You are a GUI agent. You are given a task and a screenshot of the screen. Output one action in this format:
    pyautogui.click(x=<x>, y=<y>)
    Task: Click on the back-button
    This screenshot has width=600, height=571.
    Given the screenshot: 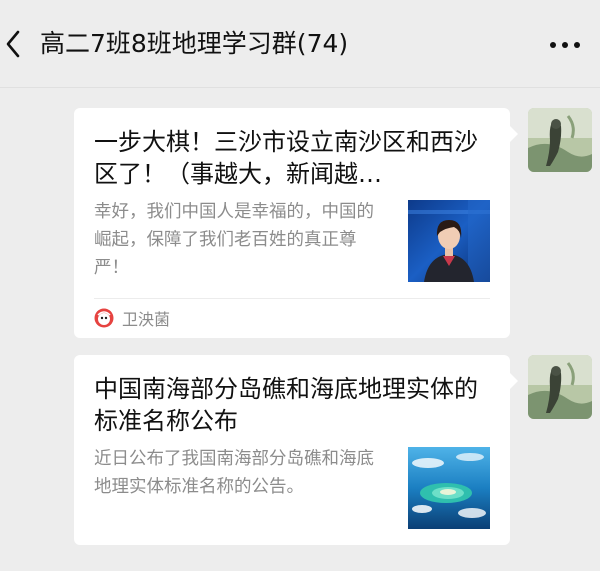 What is the action you would take?
    pyautogui.click(x=13, y=44)
    